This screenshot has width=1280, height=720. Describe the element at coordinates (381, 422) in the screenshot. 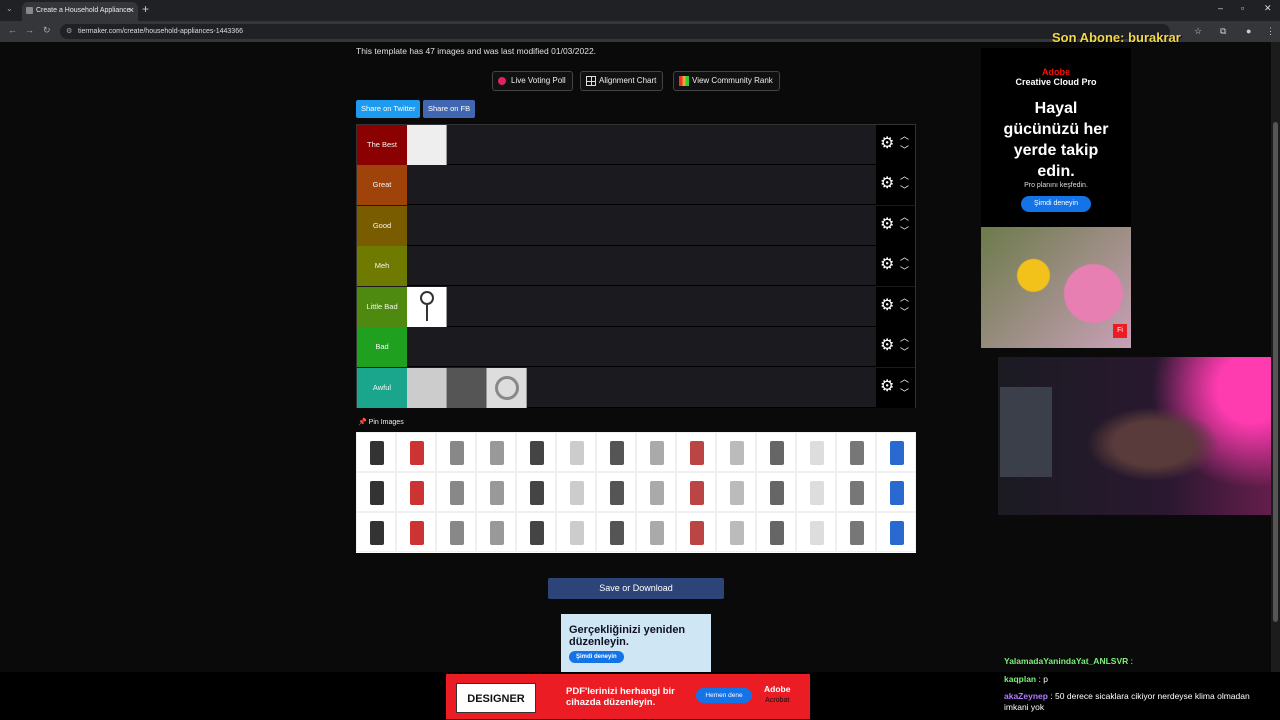

I see `pin-images-label: 📌 Pin Images` at that location.